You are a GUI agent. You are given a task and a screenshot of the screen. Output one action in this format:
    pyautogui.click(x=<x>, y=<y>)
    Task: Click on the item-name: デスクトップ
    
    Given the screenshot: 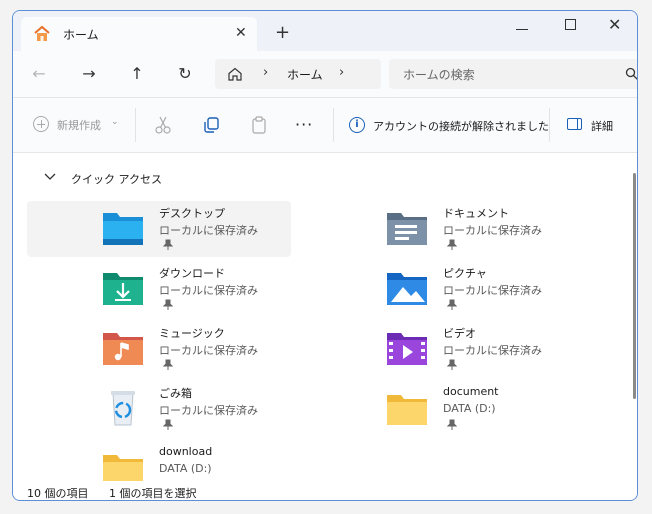 What is the action you would take?
    pyautogui.click(x=192, y=213)
    